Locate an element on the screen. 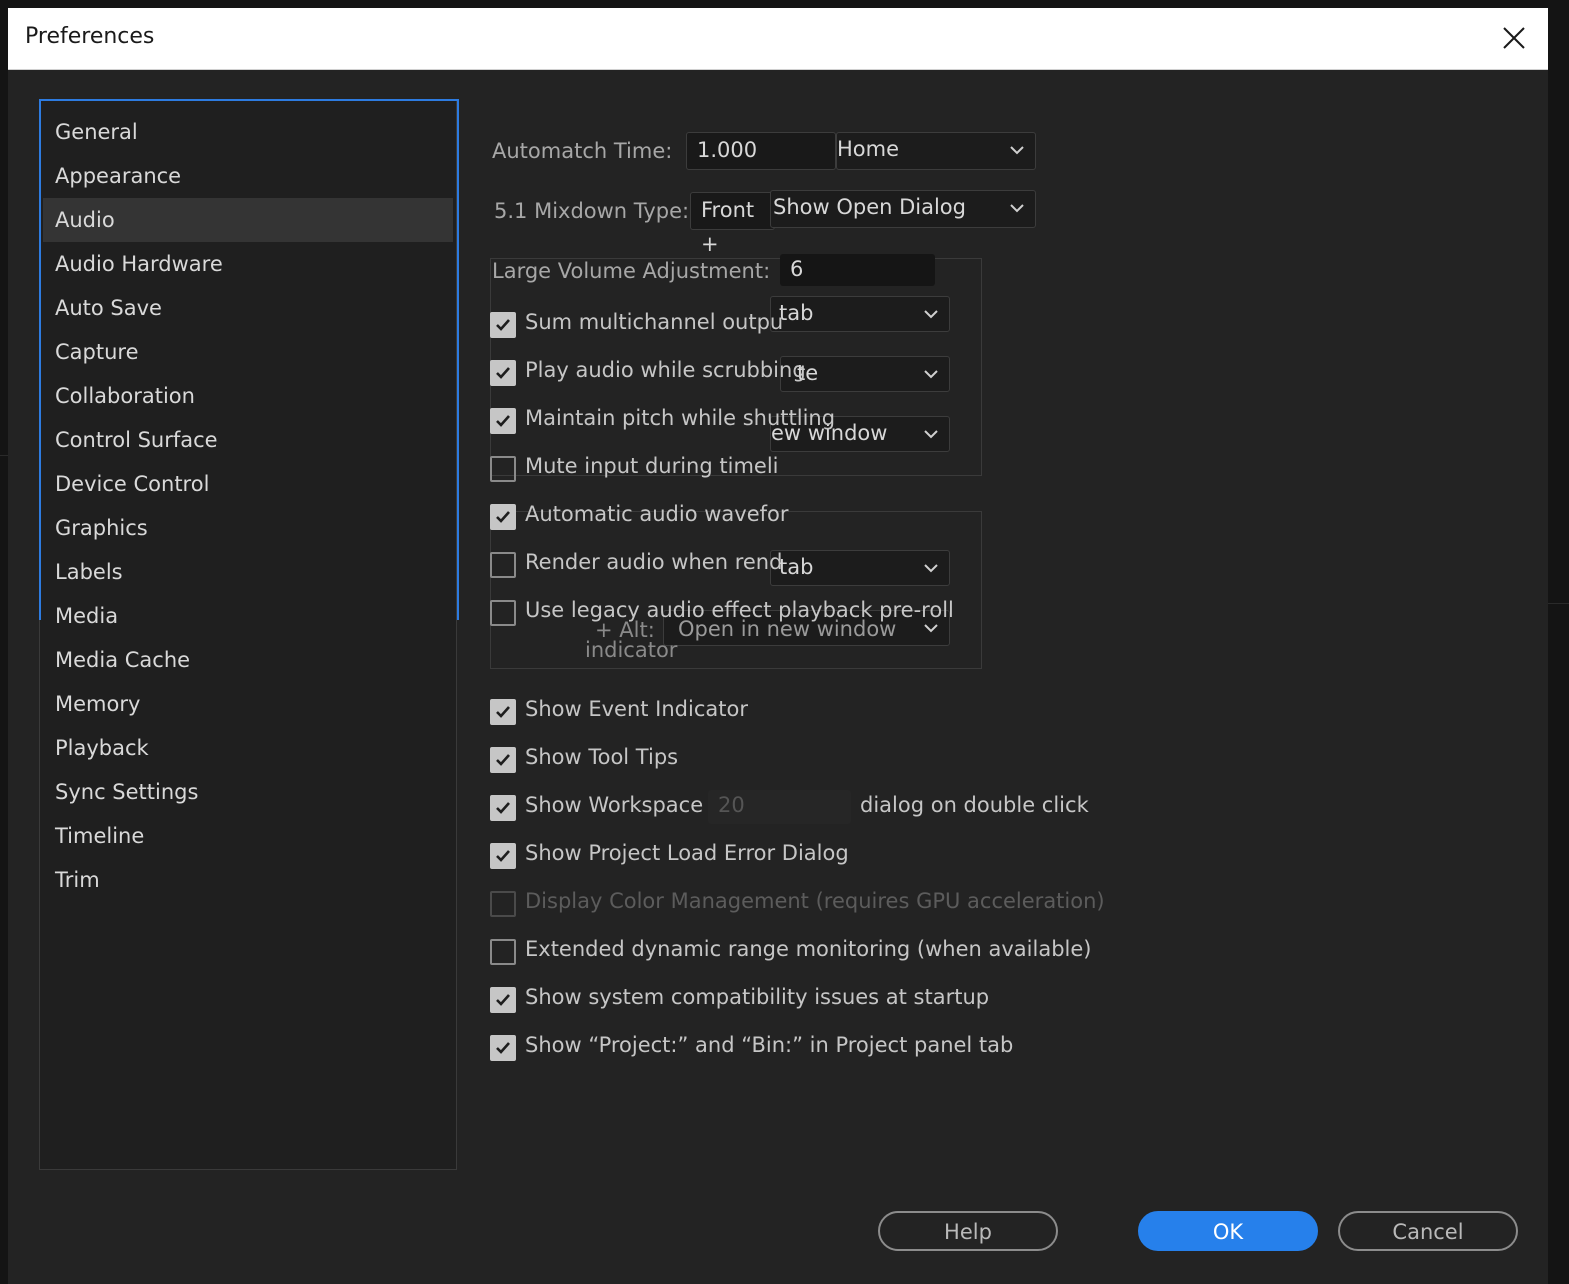  close-button is located at coordinates (1514, 38).